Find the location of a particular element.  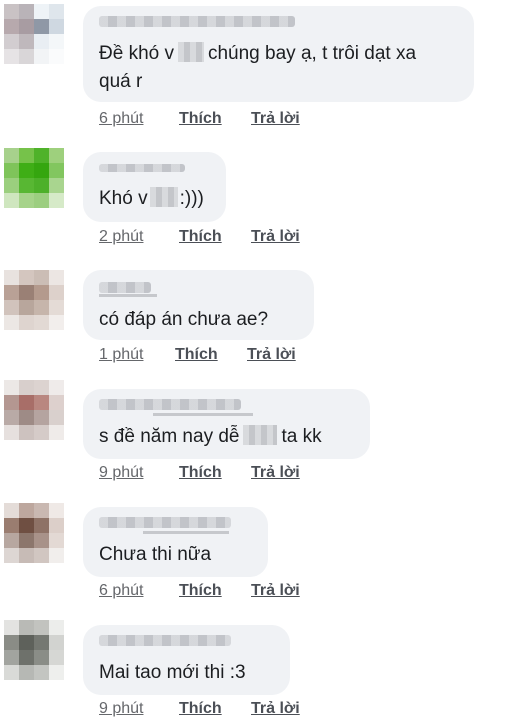

comment-text-part: chúng bay ạ, t trôi dạt xa is located at coordinates (312, 53).